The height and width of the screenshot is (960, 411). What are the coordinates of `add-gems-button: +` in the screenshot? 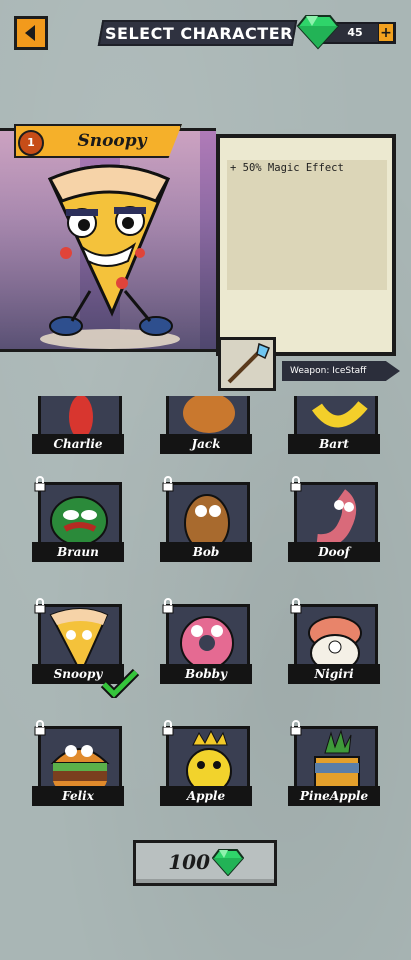 It's located at (386, 32).